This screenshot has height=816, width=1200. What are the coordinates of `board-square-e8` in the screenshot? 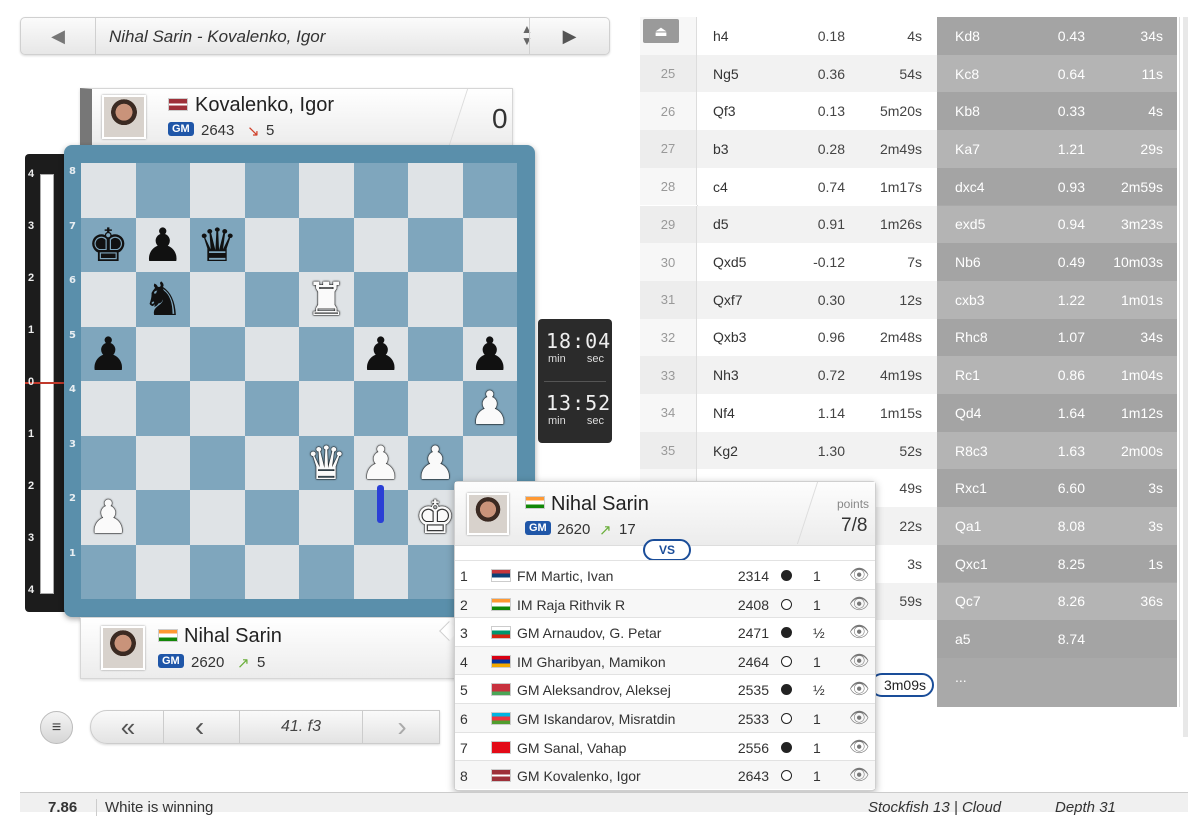 It's located at (326, 190).